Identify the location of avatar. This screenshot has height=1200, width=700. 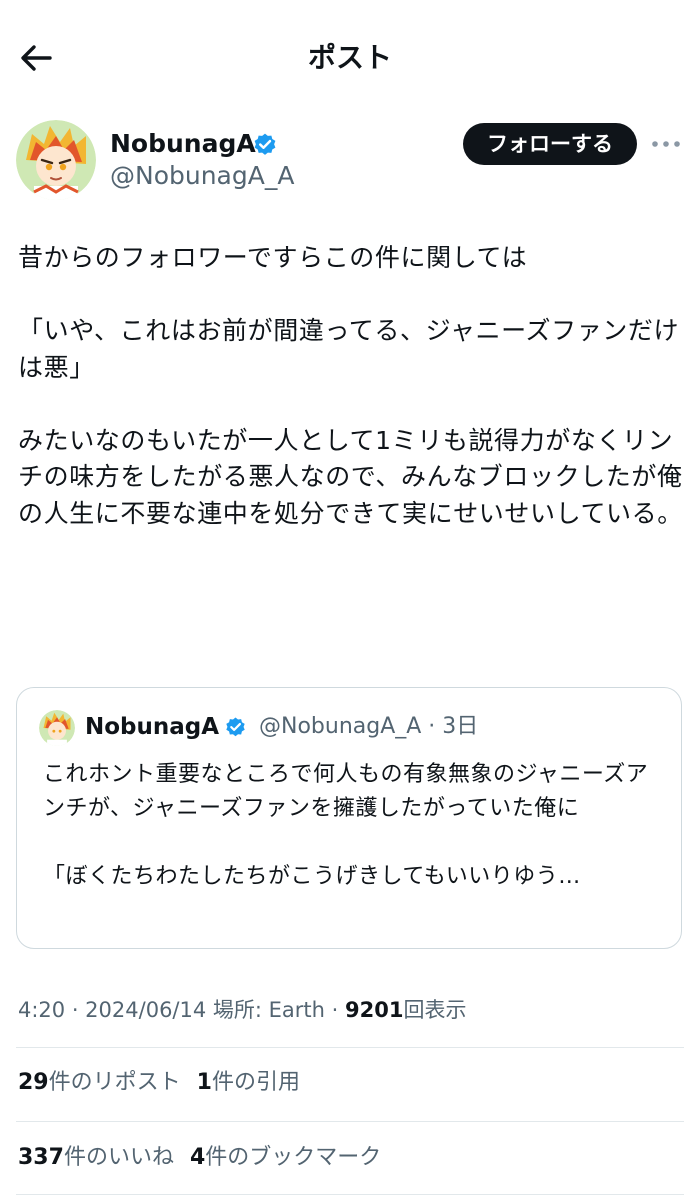
(56, 160).